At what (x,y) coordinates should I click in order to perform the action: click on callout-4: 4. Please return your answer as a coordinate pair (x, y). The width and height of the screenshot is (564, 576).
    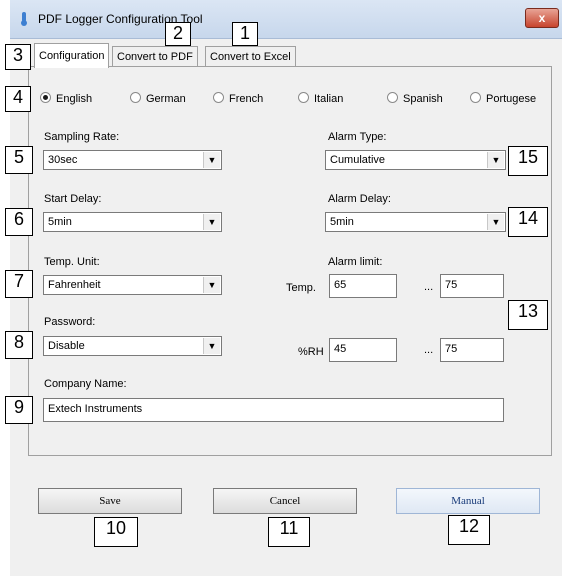
    Looking at the image, I should click on (18, 99).